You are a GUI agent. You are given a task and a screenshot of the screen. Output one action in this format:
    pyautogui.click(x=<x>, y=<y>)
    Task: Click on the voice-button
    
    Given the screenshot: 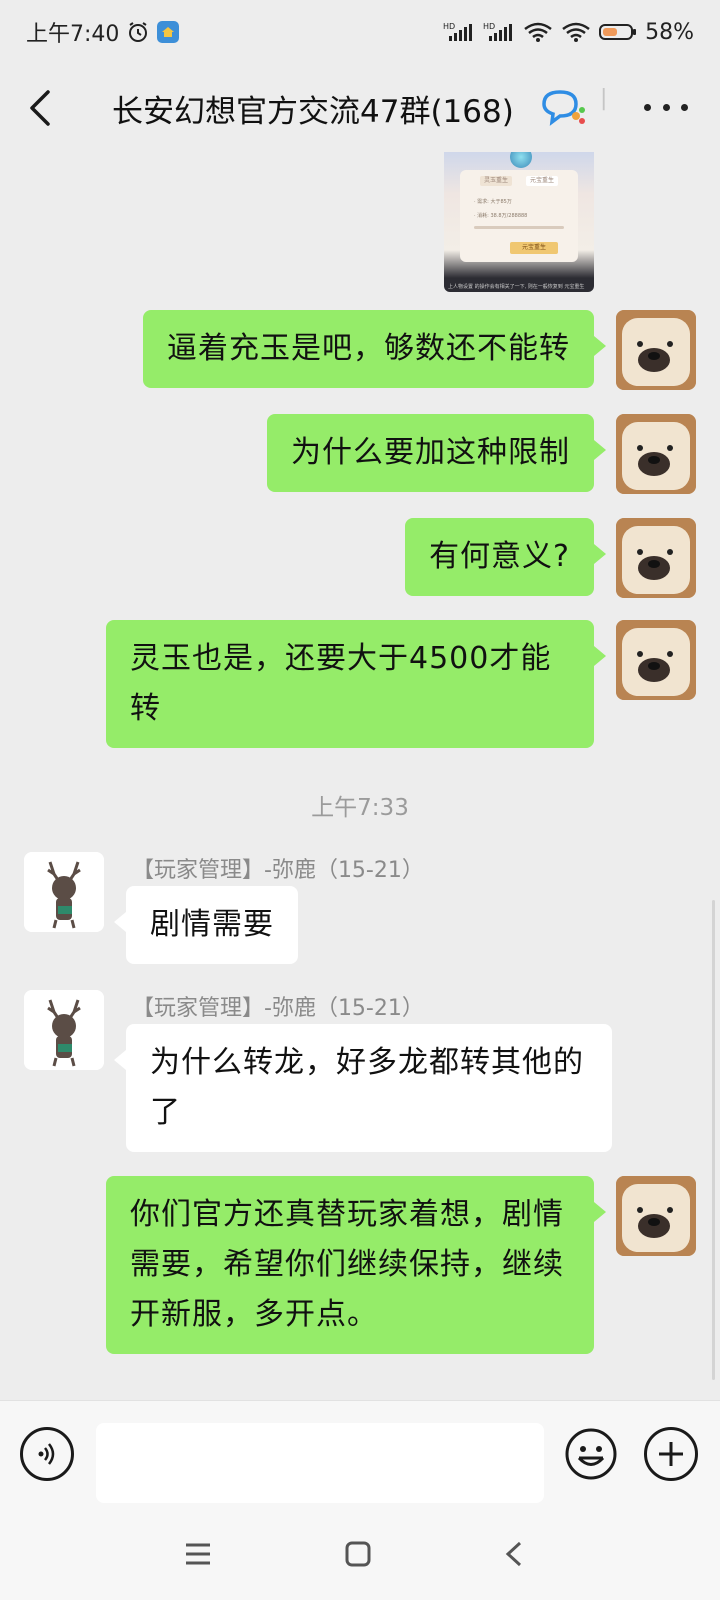 What is the action you would take?
    pyautogui.click(x=47, y=1454)
    